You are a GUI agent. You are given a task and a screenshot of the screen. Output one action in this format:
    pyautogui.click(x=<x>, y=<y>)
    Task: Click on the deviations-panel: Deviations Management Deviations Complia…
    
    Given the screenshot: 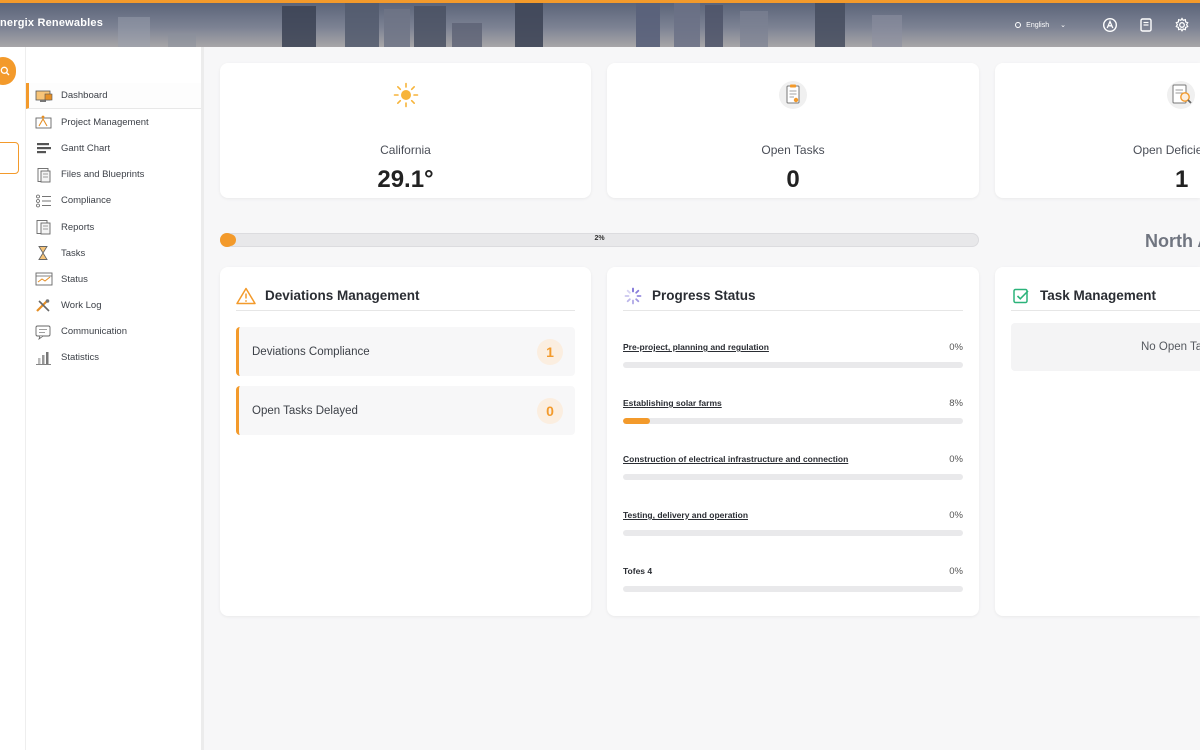 What is the action you would take?
    pyautogui.click(x=405, y=441)
    